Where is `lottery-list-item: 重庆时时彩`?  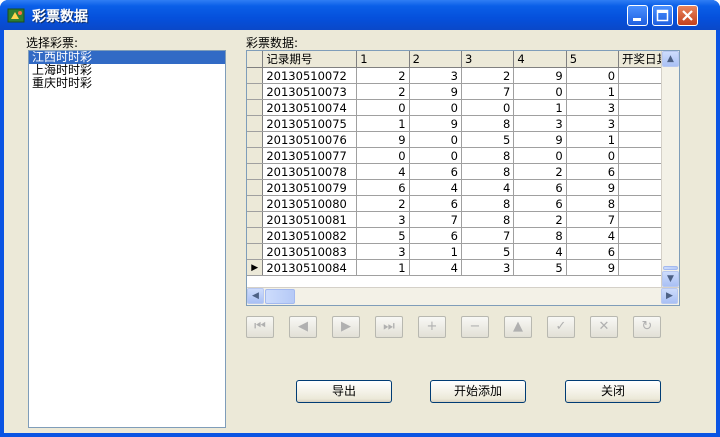
lottery-list-item: 重庆时时彩 is located at coordinates (127, 83).